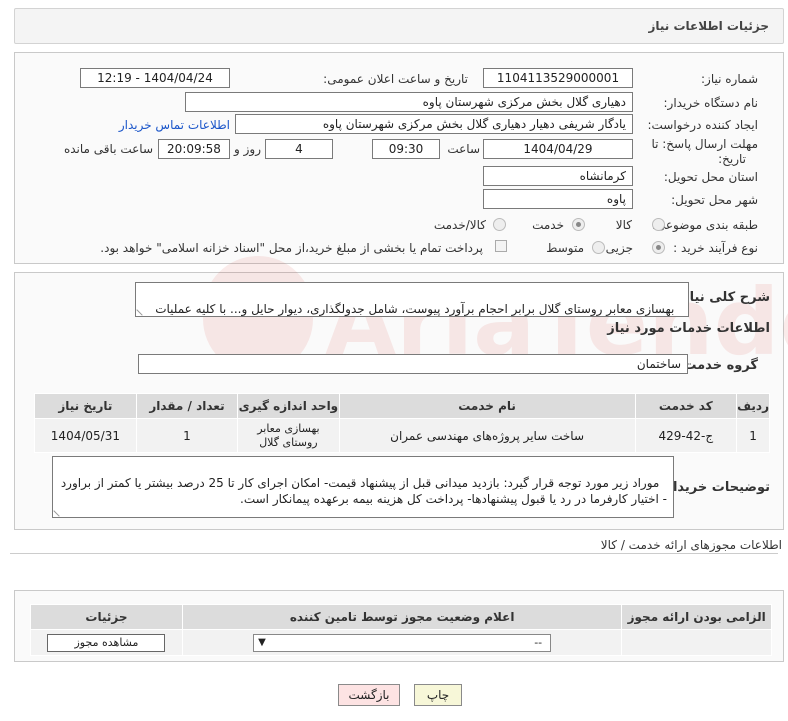 The width and height of the screenshot is (788, 721). Describe the element at coordinates (187, 435) in the screenshot. I see `cell-quantity: 1` at that location.